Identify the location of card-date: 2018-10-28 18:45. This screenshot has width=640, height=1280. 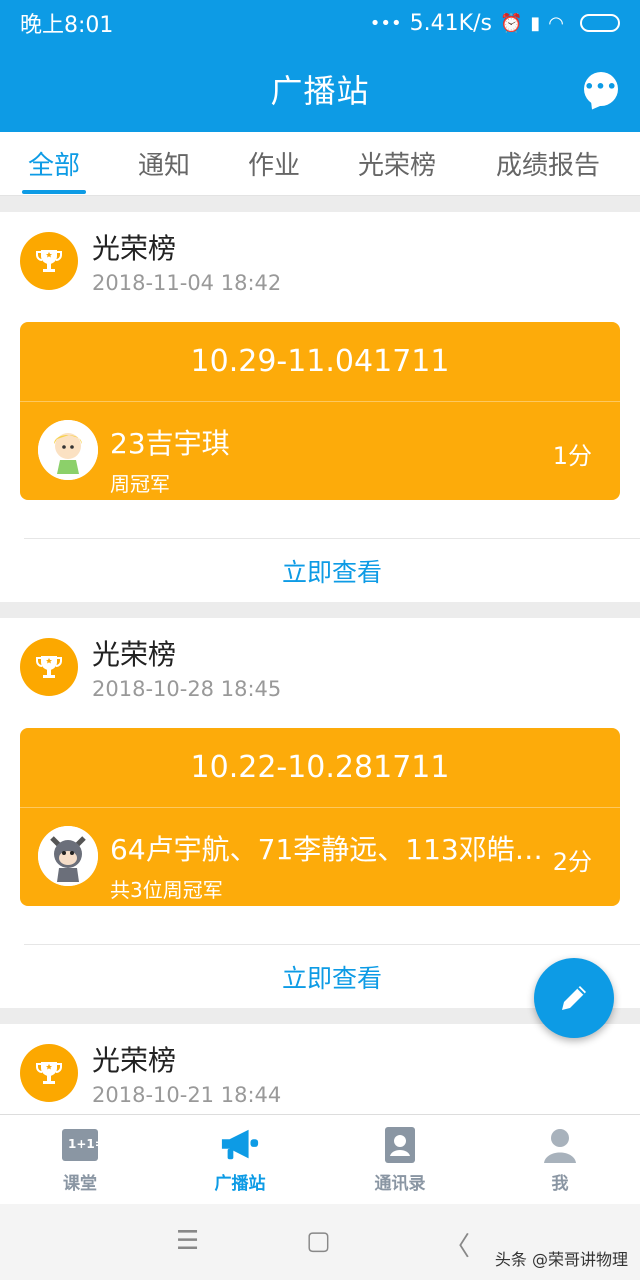
(187, 689).